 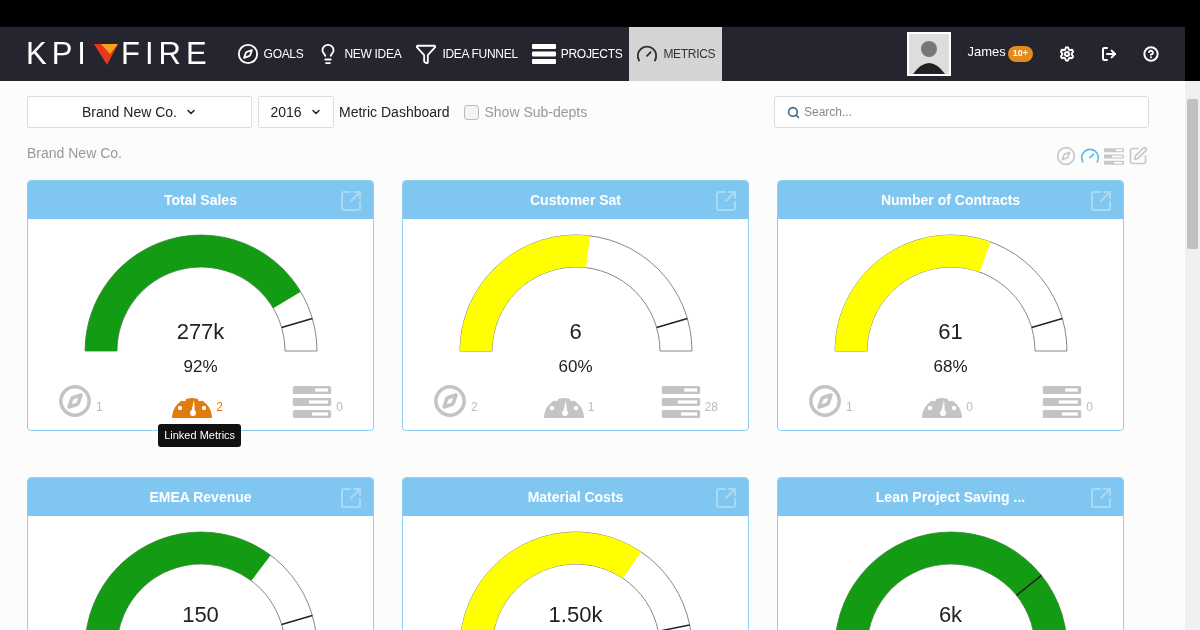 I want to click on list-icon, so click(x=1114, y=156).